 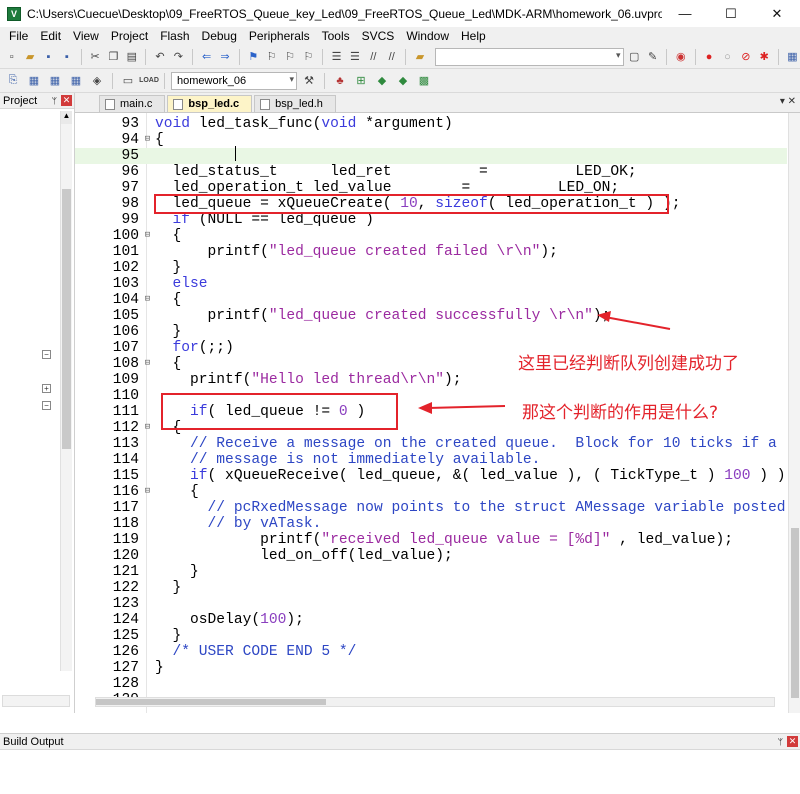 I want to click on menu-help: Help, so click(x=473, y=36).